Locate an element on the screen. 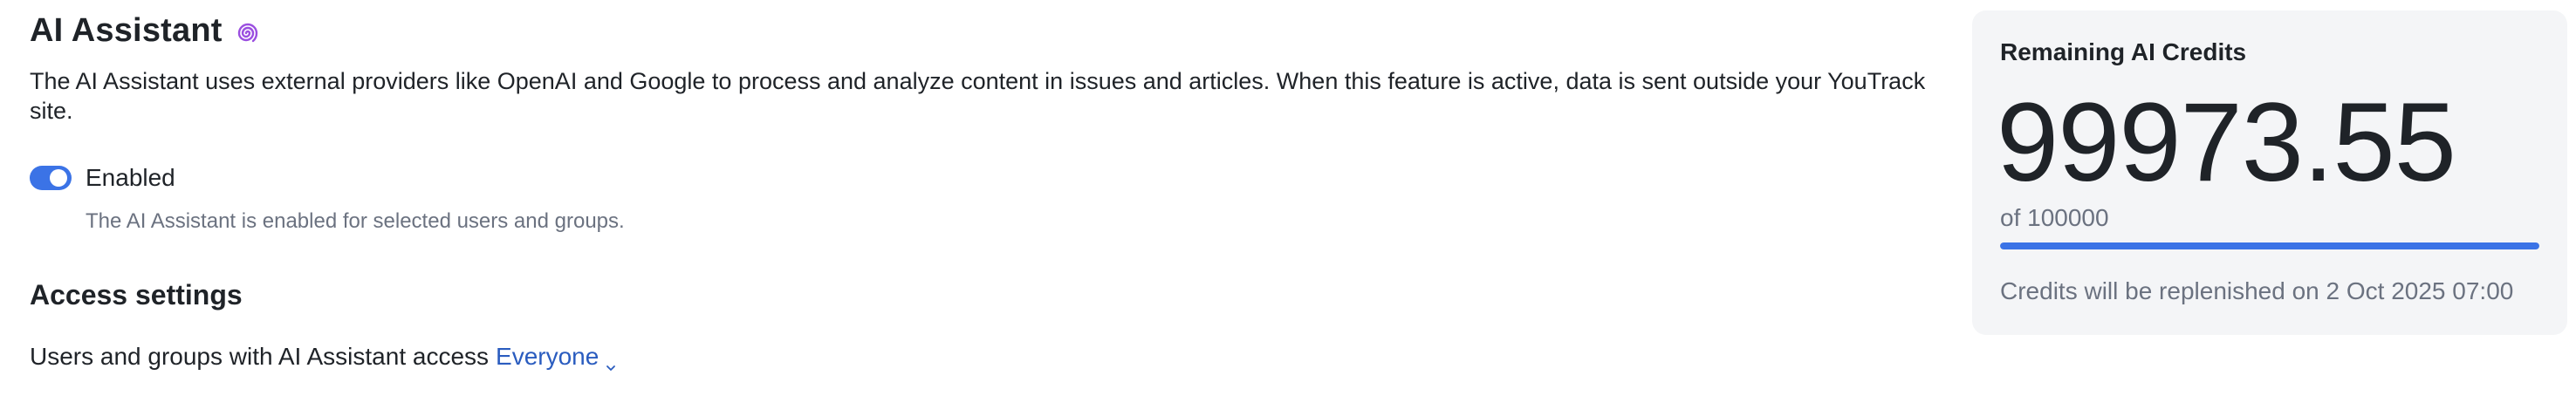 This screenshot has height=396, width=2576. credits-progress-bar is located at coordinates (2270, 245).